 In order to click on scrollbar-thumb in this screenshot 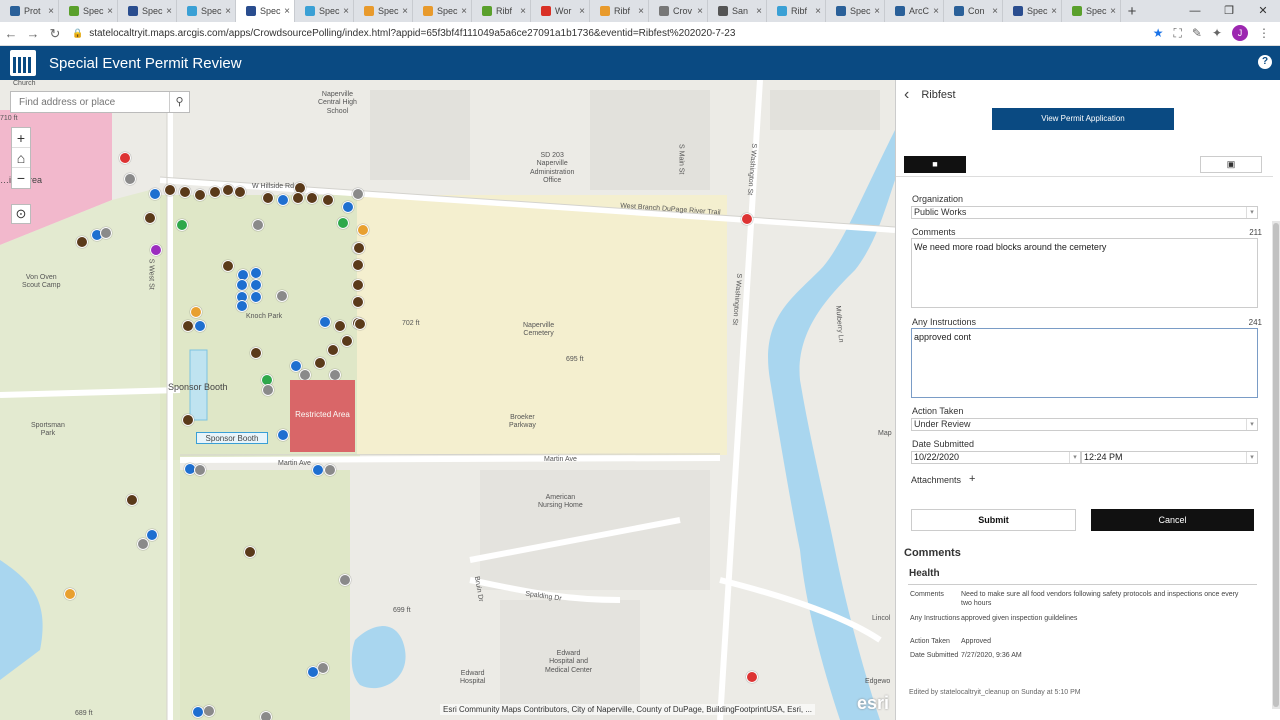, I will do `click(1276, 465)`.